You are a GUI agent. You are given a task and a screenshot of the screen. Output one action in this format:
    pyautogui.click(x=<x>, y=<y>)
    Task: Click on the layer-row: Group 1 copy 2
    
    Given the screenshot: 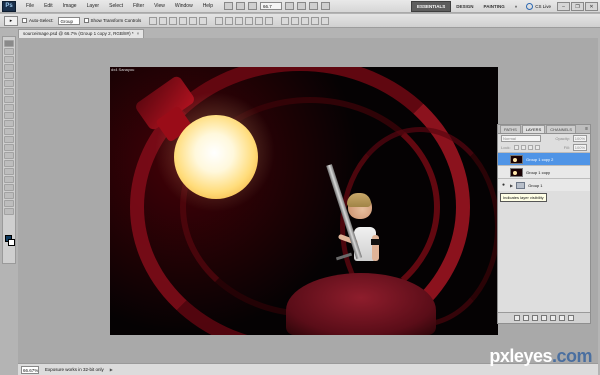 What is the action you would take?
    pyautogui.click(x=544, y=158)
    